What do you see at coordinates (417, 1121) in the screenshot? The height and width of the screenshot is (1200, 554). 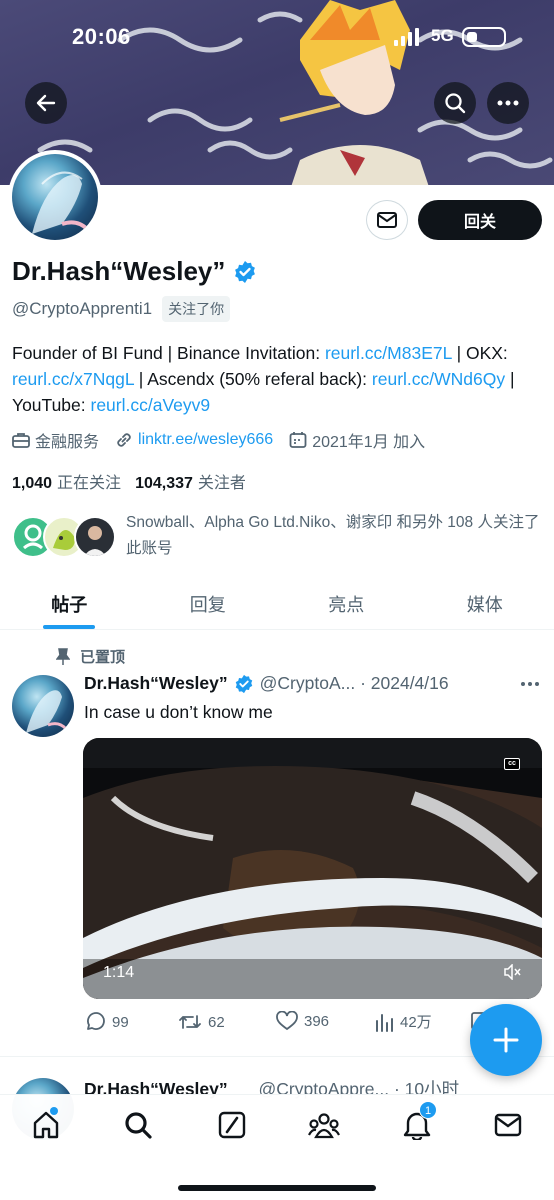 I see `nav-notifications: 1` at bounding box center [417, 1121].